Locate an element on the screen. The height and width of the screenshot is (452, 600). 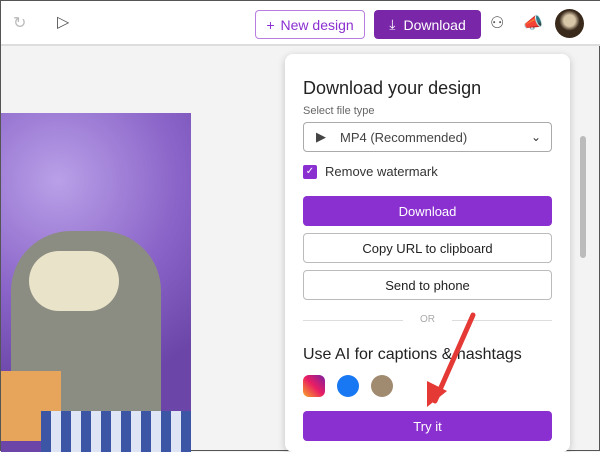
remove-watermark-label: Remove watermark is located at coordinates (381, 171).